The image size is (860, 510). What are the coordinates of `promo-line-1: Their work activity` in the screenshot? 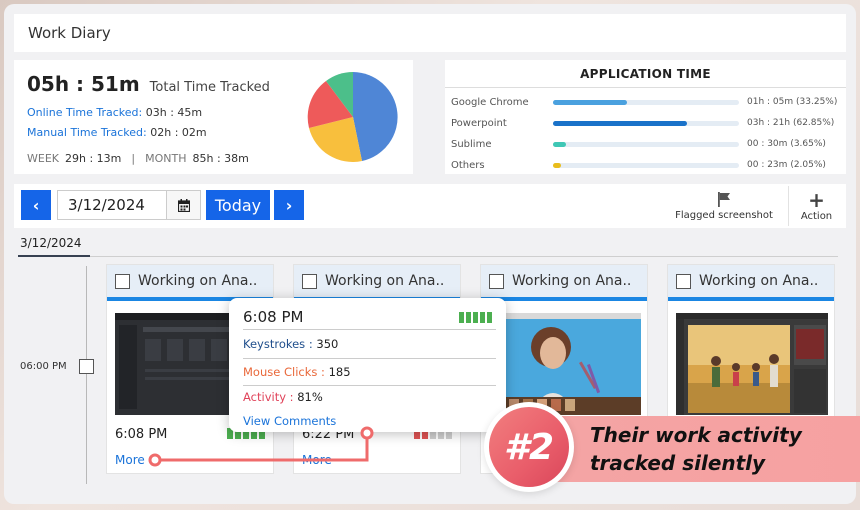 It's located at (696, 435).